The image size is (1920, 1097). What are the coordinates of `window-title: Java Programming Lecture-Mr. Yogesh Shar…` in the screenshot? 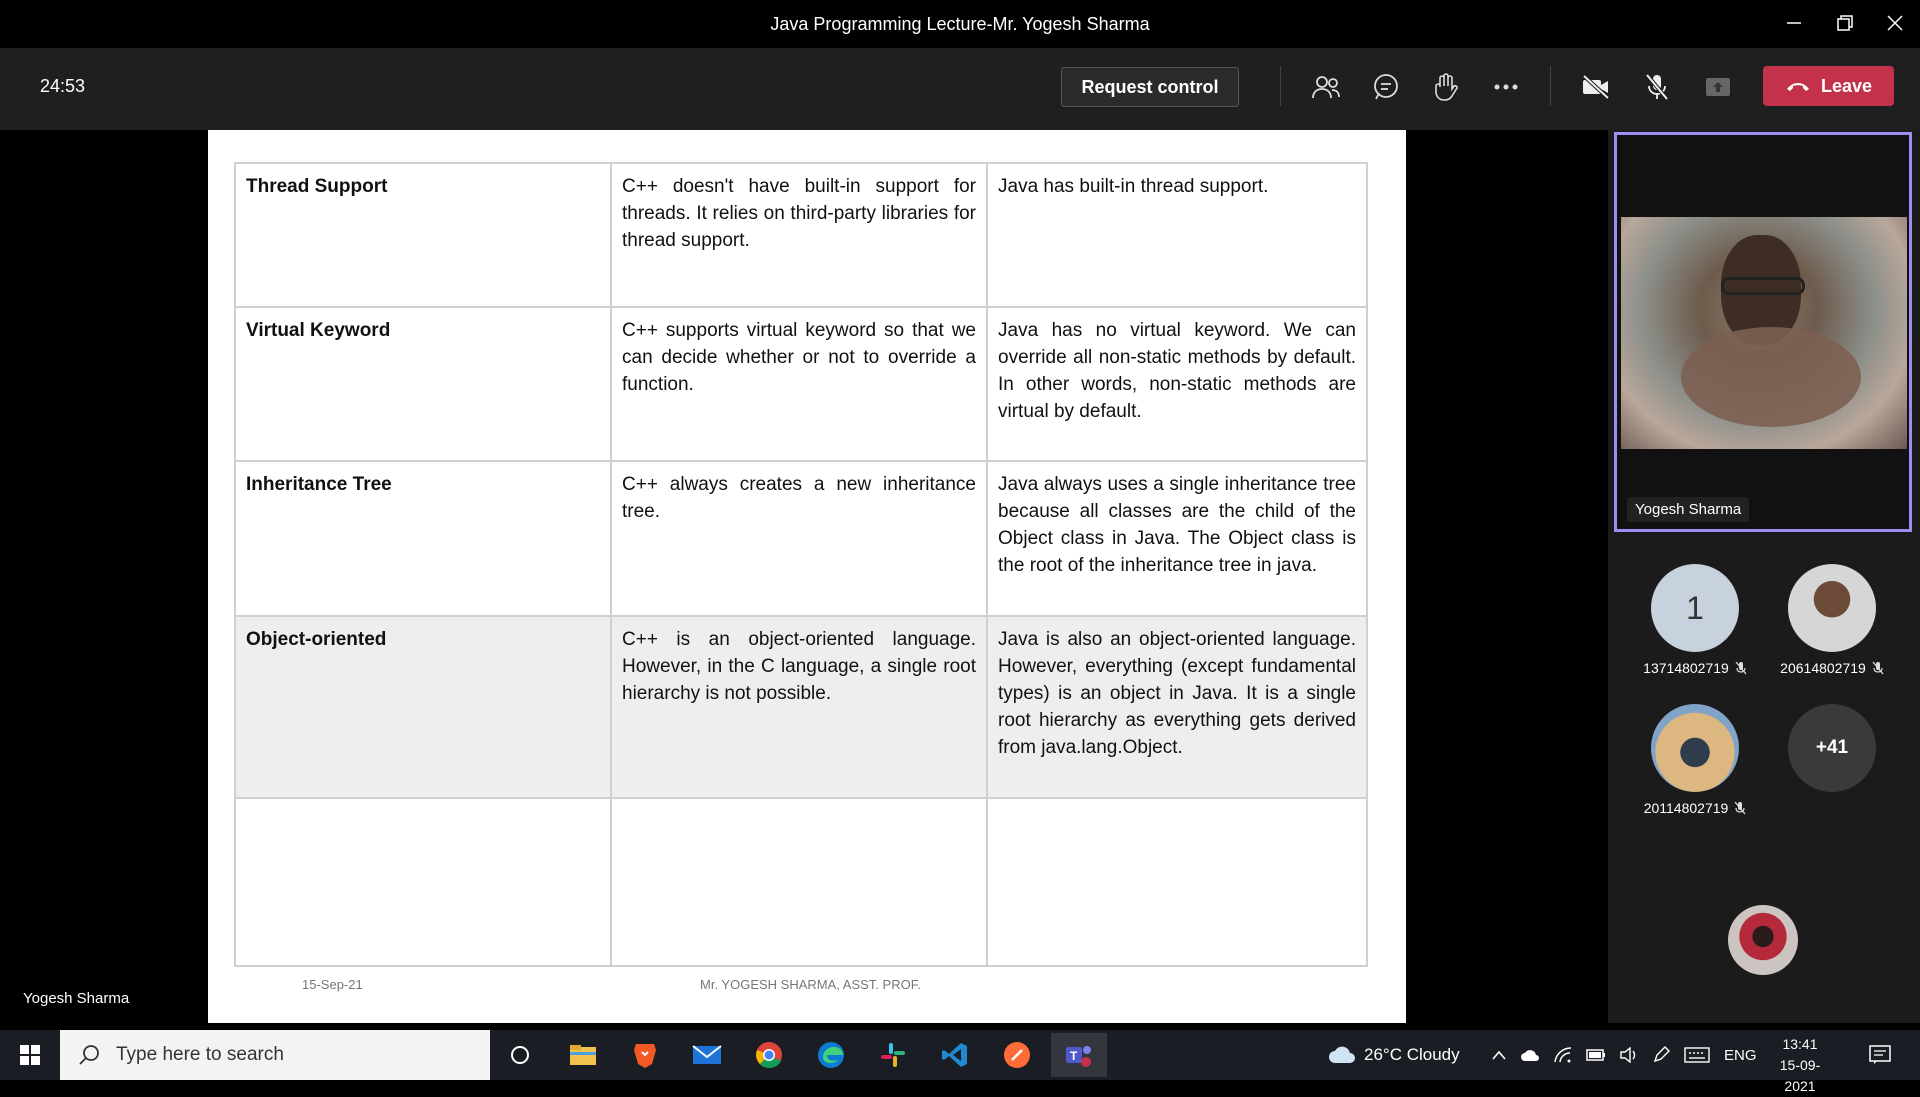 It's located at (960, 24).